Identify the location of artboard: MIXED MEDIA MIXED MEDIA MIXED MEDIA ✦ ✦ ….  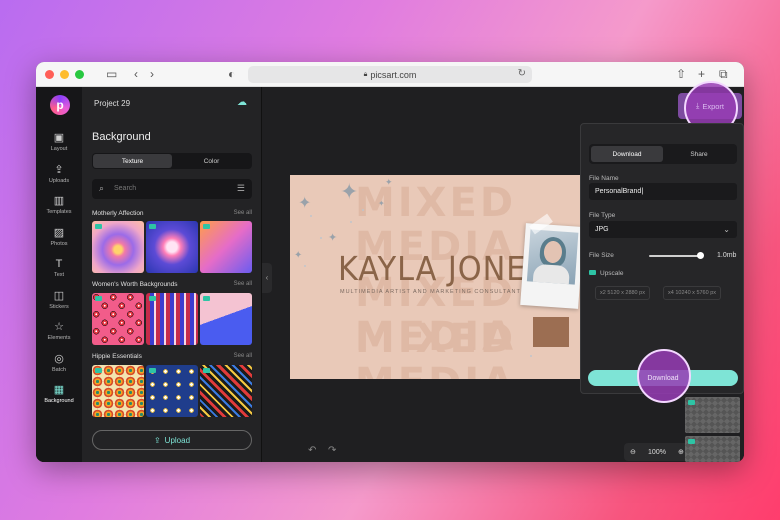
(435, 277).